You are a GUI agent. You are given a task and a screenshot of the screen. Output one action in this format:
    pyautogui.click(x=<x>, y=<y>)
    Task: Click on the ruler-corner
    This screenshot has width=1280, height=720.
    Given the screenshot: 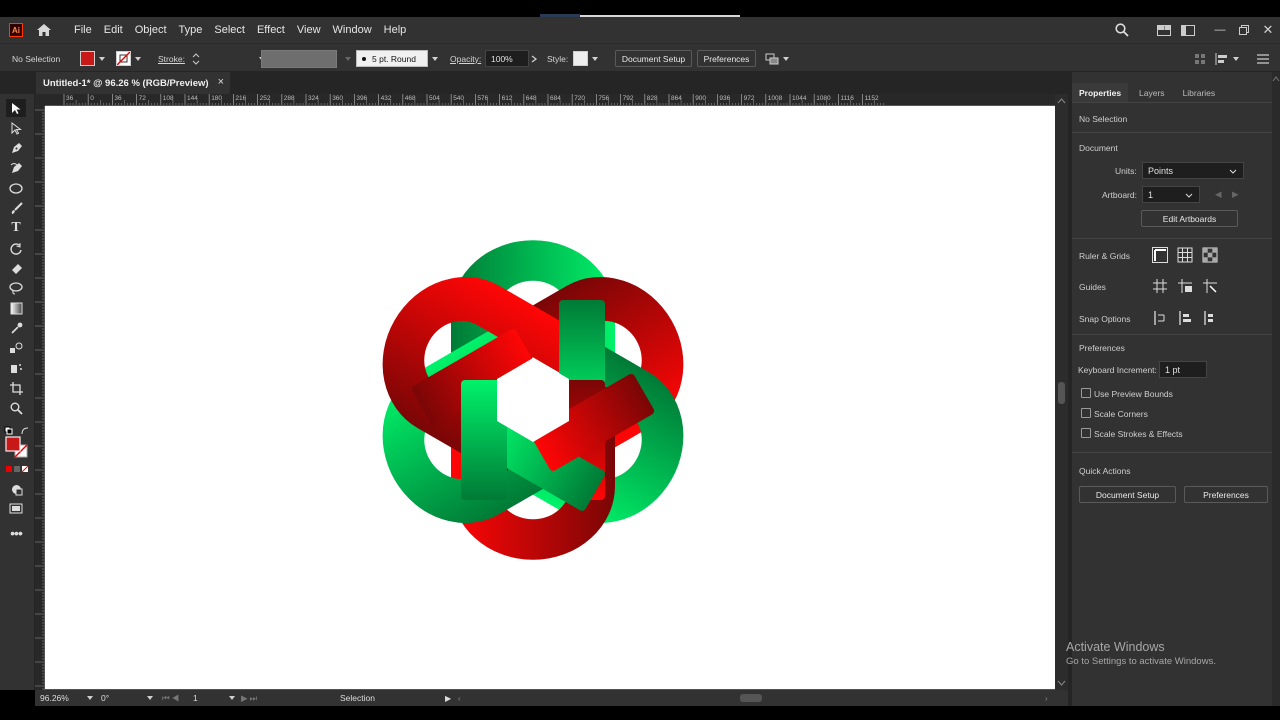 What is the action you would take?
    pyautogui.click(x=40, y=100)
    